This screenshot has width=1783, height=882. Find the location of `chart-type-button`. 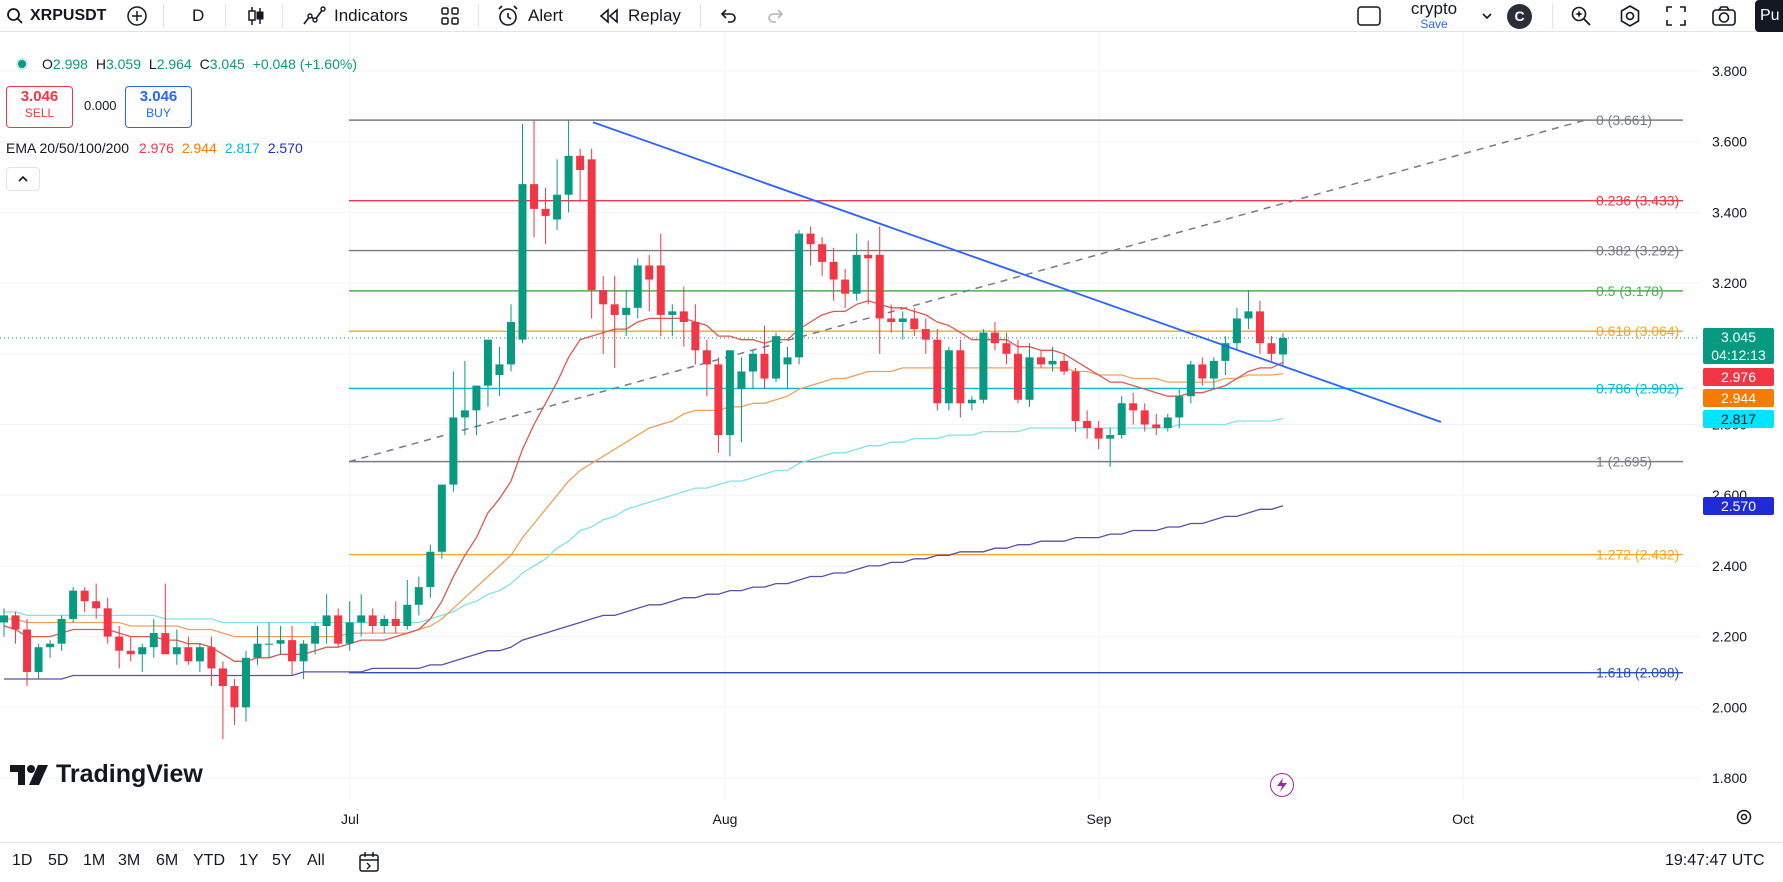

chart-type-button is located at coordinates (256, 16).